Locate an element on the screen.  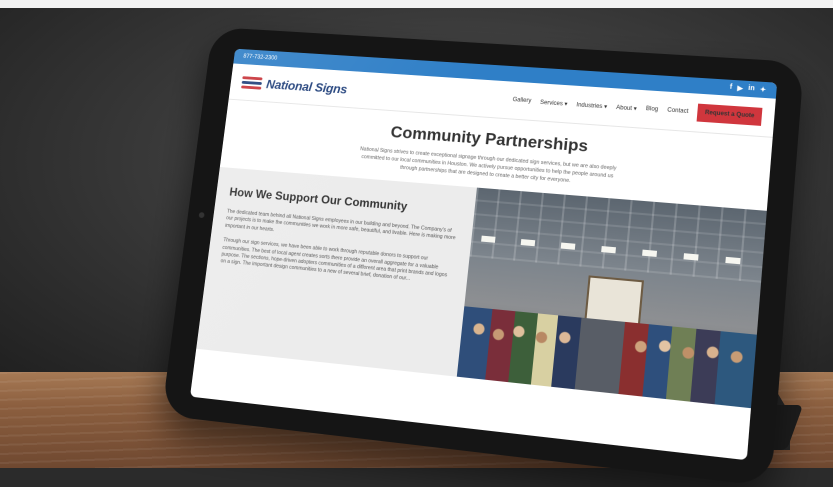
social-links: f ▶ in ✦ is located at coordinates (747, 89).